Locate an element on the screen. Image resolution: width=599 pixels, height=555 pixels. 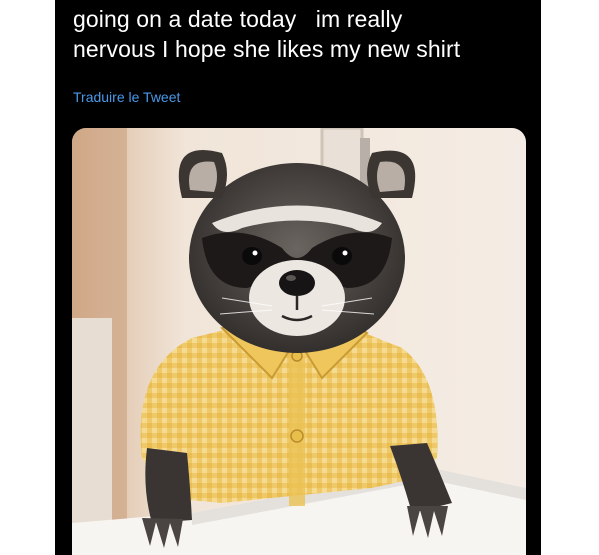
tweet-text-line: going on a date today im really is located at coordinates (238, 19).